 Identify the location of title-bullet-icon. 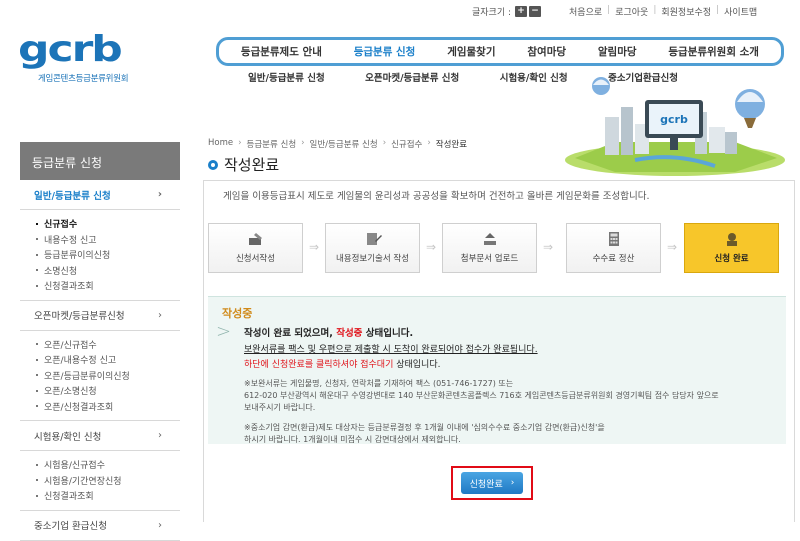
(213, 164).